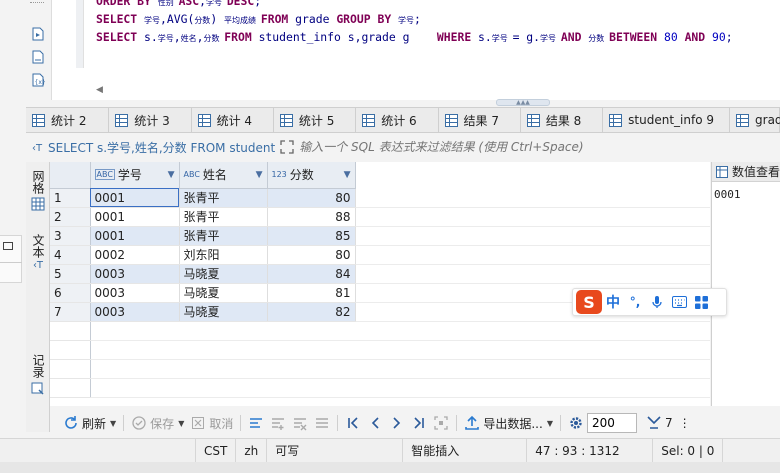  What do you see at coordinates (755, 120) in the screenshot?
I see `result-tab: grad` at bounding box center [755, 120].